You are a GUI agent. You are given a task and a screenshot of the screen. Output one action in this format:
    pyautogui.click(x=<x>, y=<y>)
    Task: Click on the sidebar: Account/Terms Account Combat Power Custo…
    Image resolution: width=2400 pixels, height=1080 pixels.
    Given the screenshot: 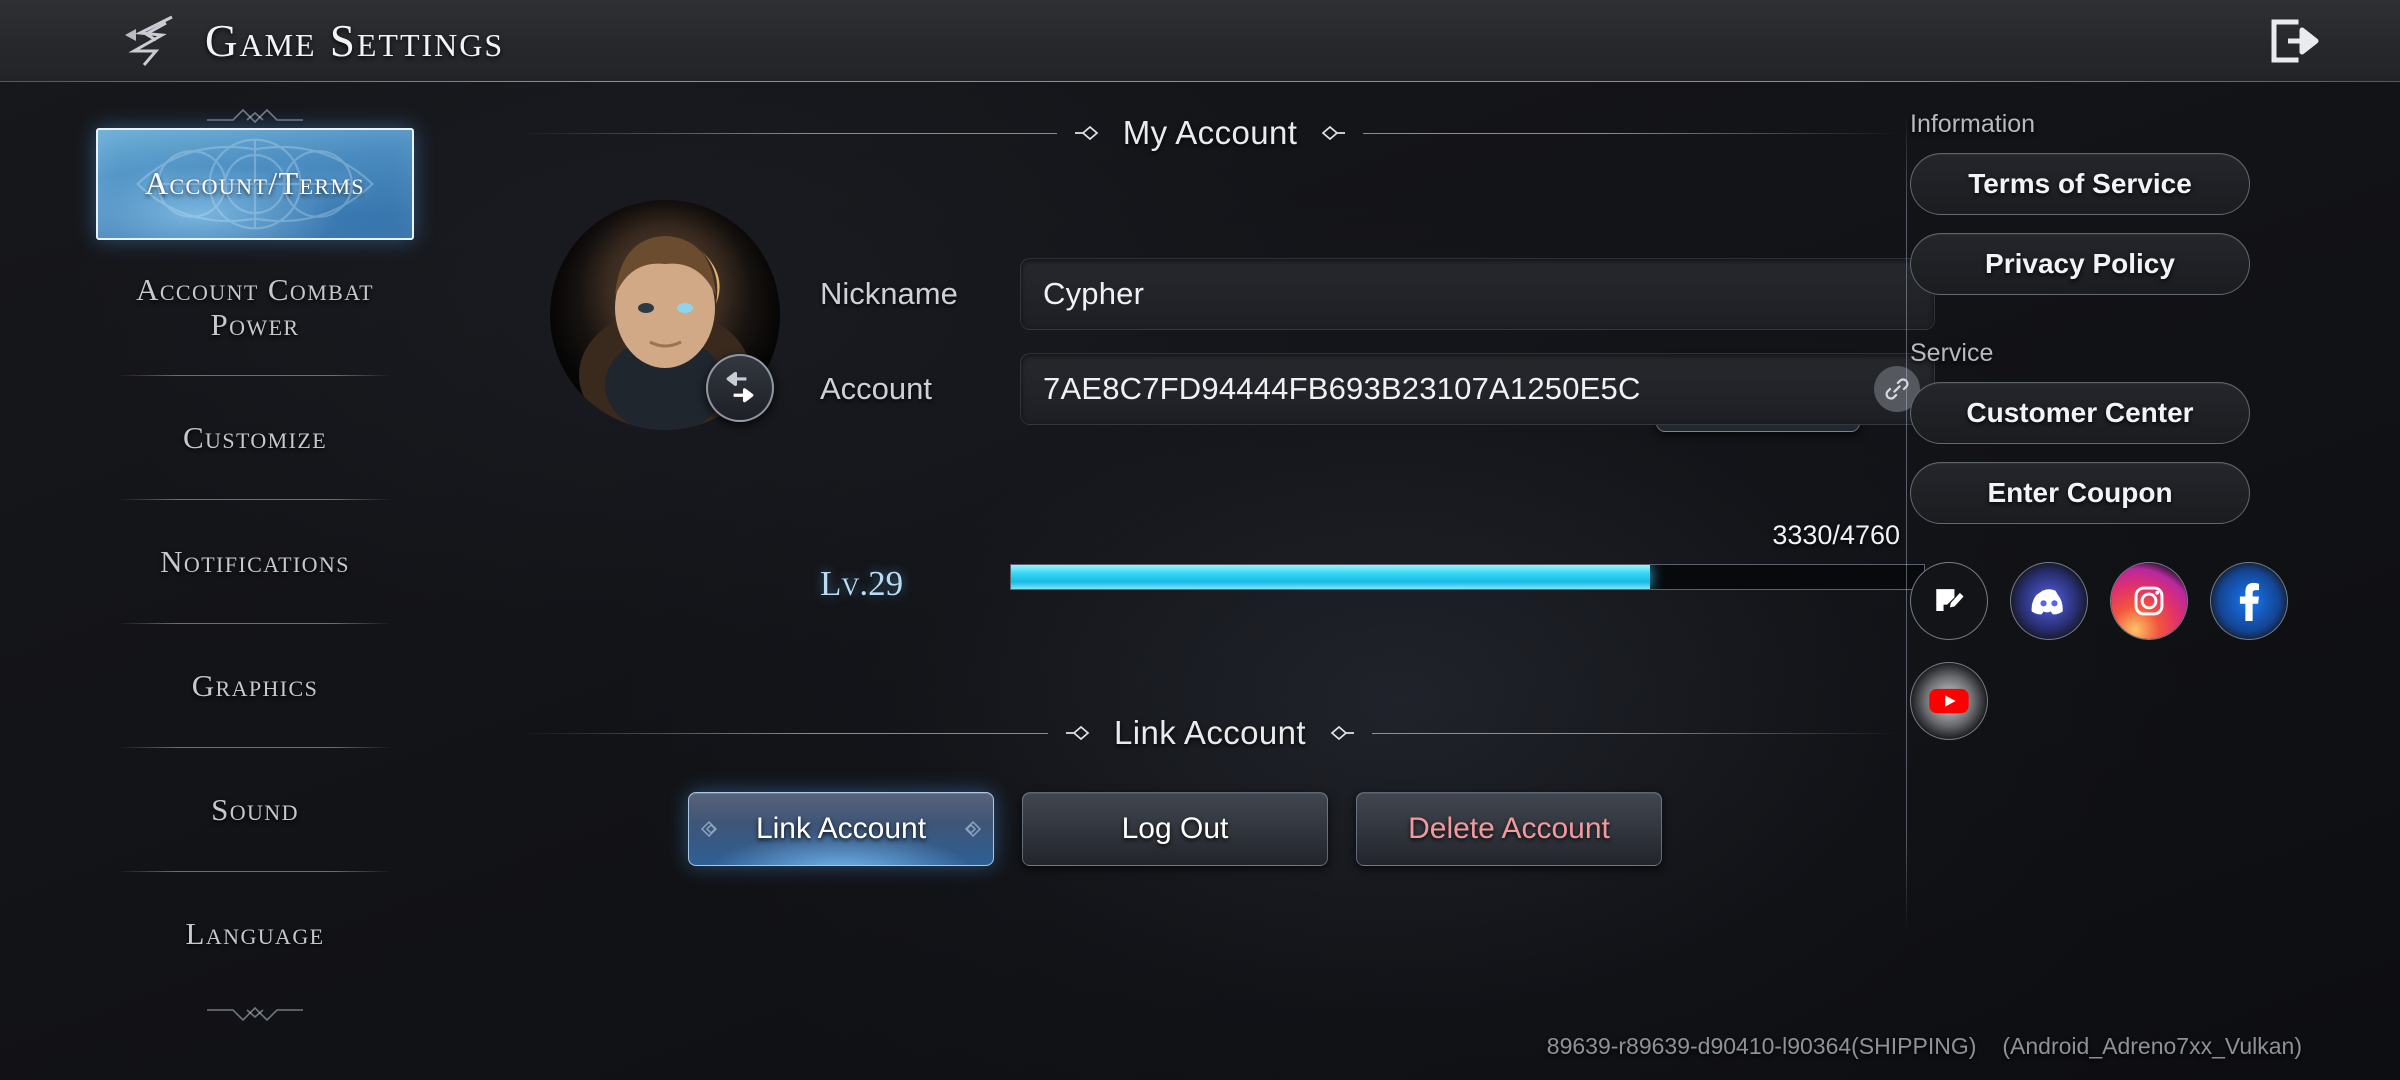 What is the action you would take?
    pyautogui.click(x=255, y=574)
    